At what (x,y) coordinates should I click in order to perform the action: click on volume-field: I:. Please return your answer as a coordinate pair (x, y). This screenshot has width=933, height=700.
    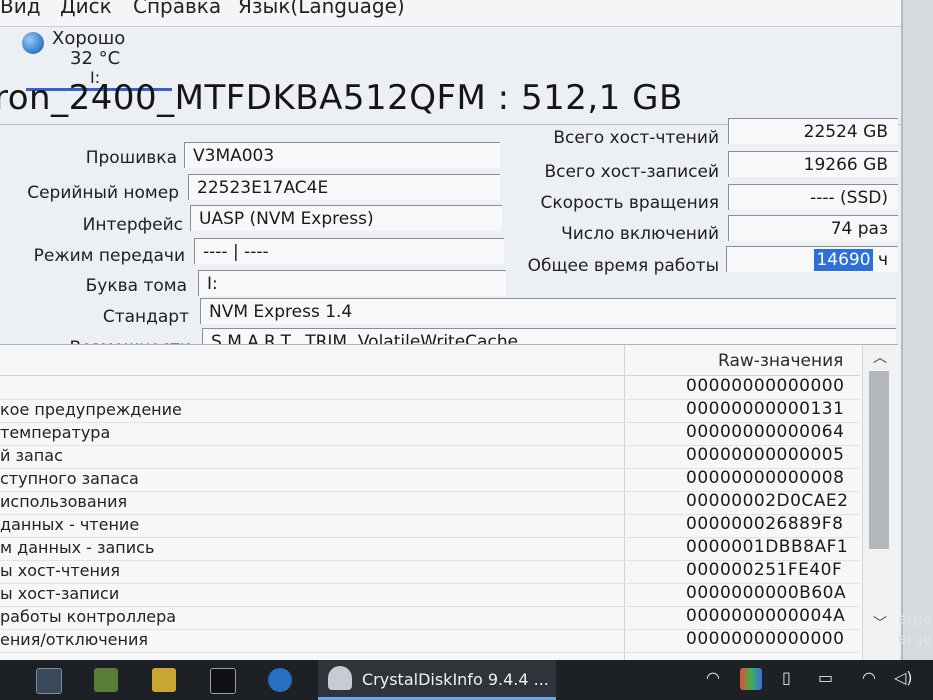
    Looking at the image, I should click on (352, 283).